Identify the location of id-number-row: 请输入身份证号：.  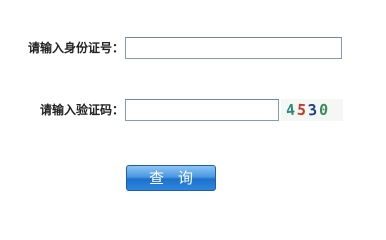
(193, 48).